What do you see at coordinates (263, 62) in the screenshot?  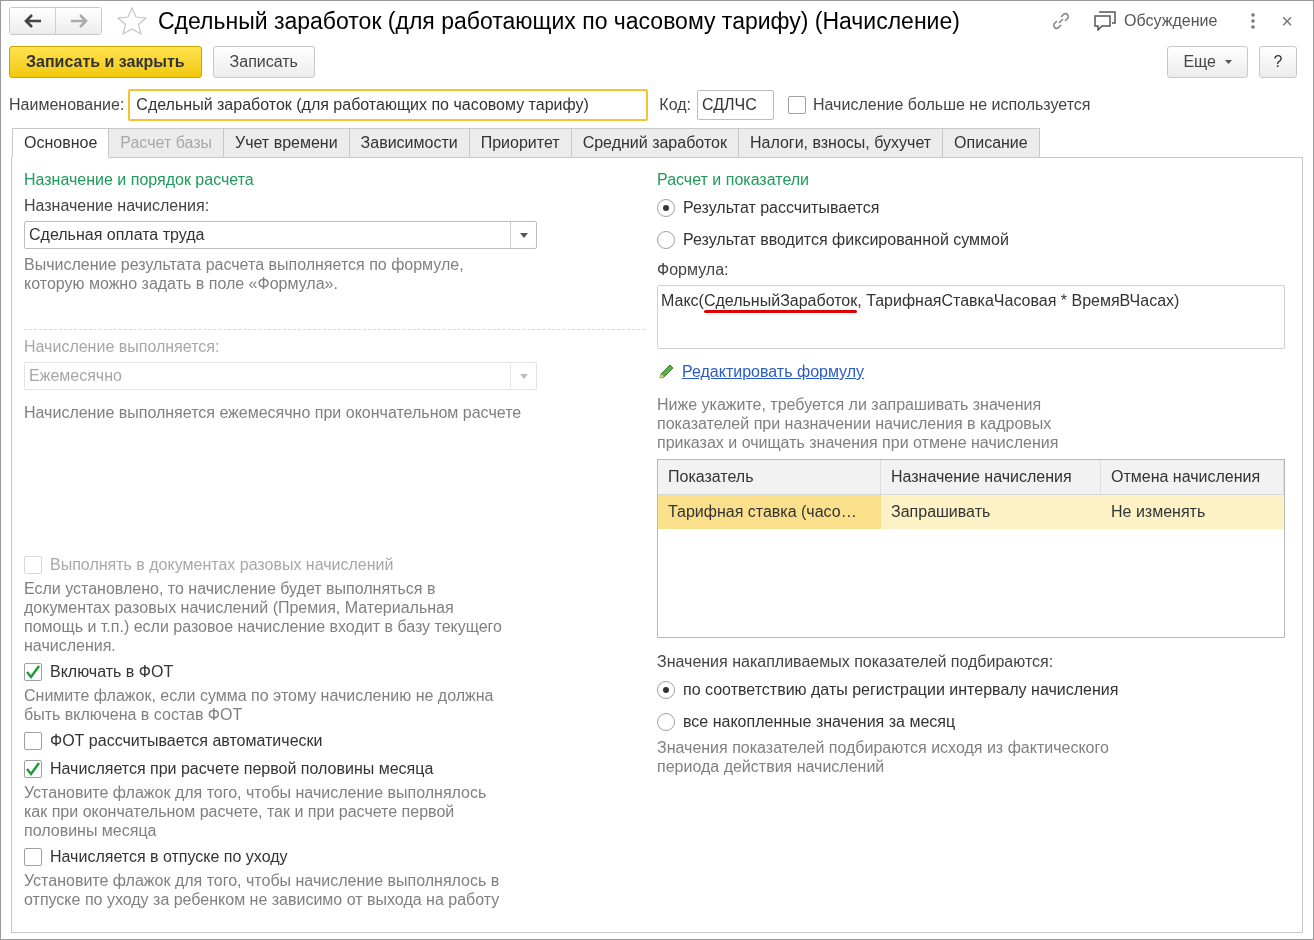 I see `save-button: Записать` at bounding box center [263, 62].